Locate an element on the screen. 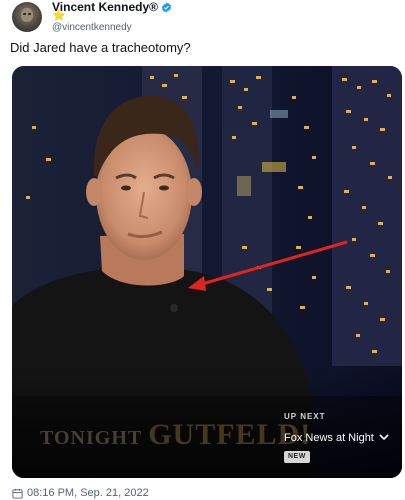 This screenshot has width=405, height=500. name-row: Vincent Kennedy® is located at coordinates (112, 7).